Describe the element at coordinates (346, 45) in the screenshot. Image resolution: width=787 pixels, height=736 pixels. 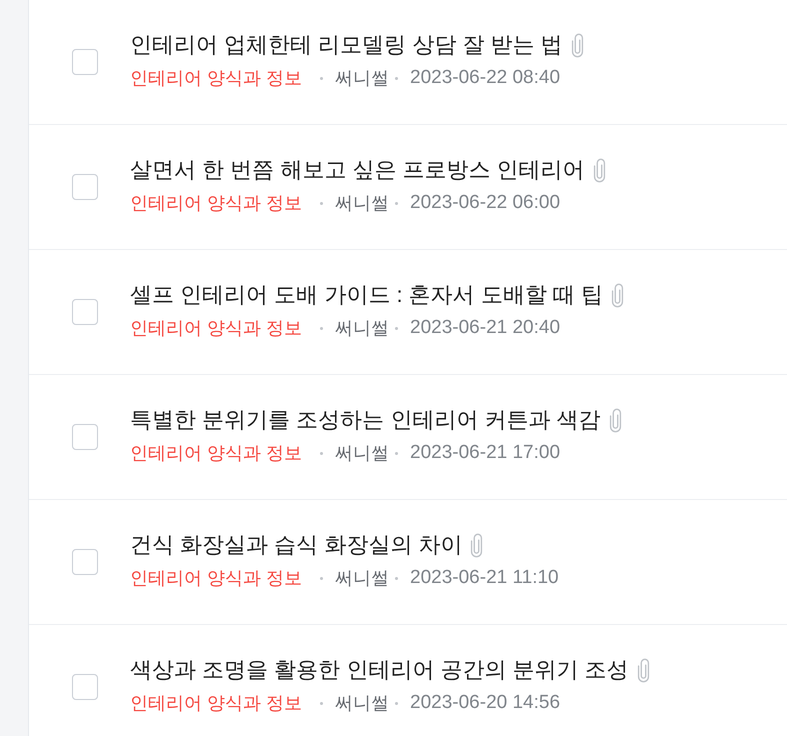
I see `post-title-link: 인테리어 업체한테 리모델링 상담 잘 받는 법` at that location.